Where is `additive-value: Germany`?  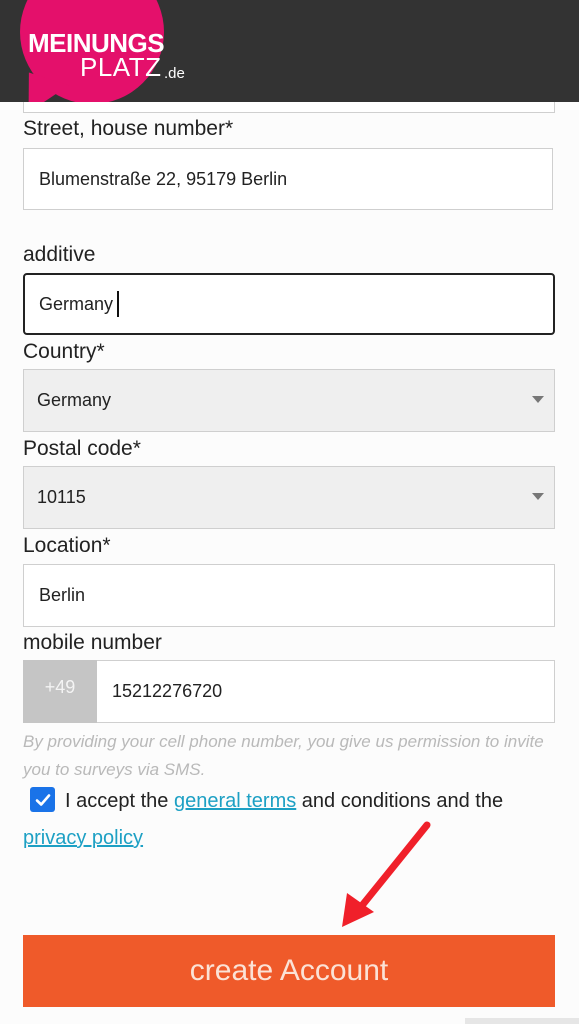 additive-value: Germany is located at coordinates (76, 303).